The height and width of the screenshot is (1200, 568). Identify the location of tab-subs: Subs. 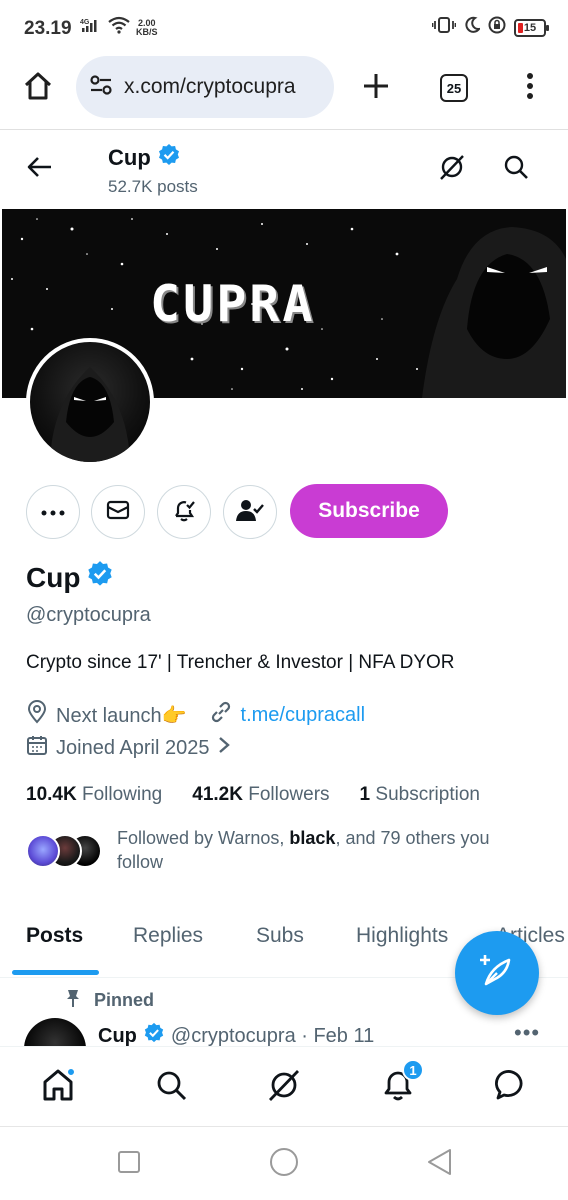
(280, 936).